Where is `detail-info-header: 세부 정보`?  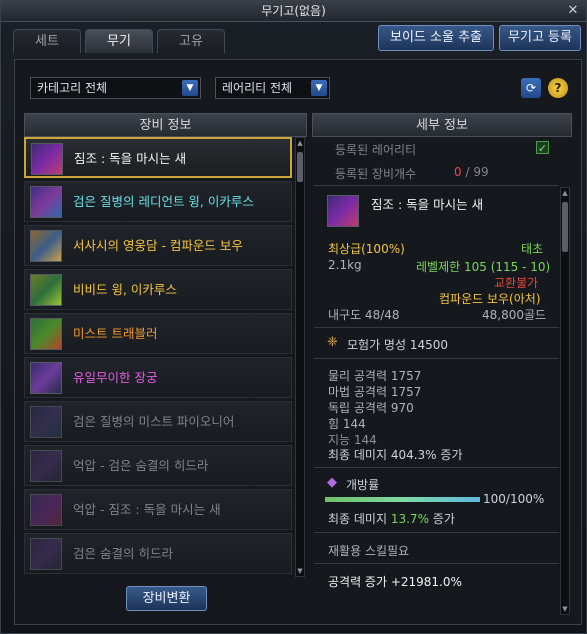 detail-info-header: 세부 정보 is located at coordinates (442, 125).